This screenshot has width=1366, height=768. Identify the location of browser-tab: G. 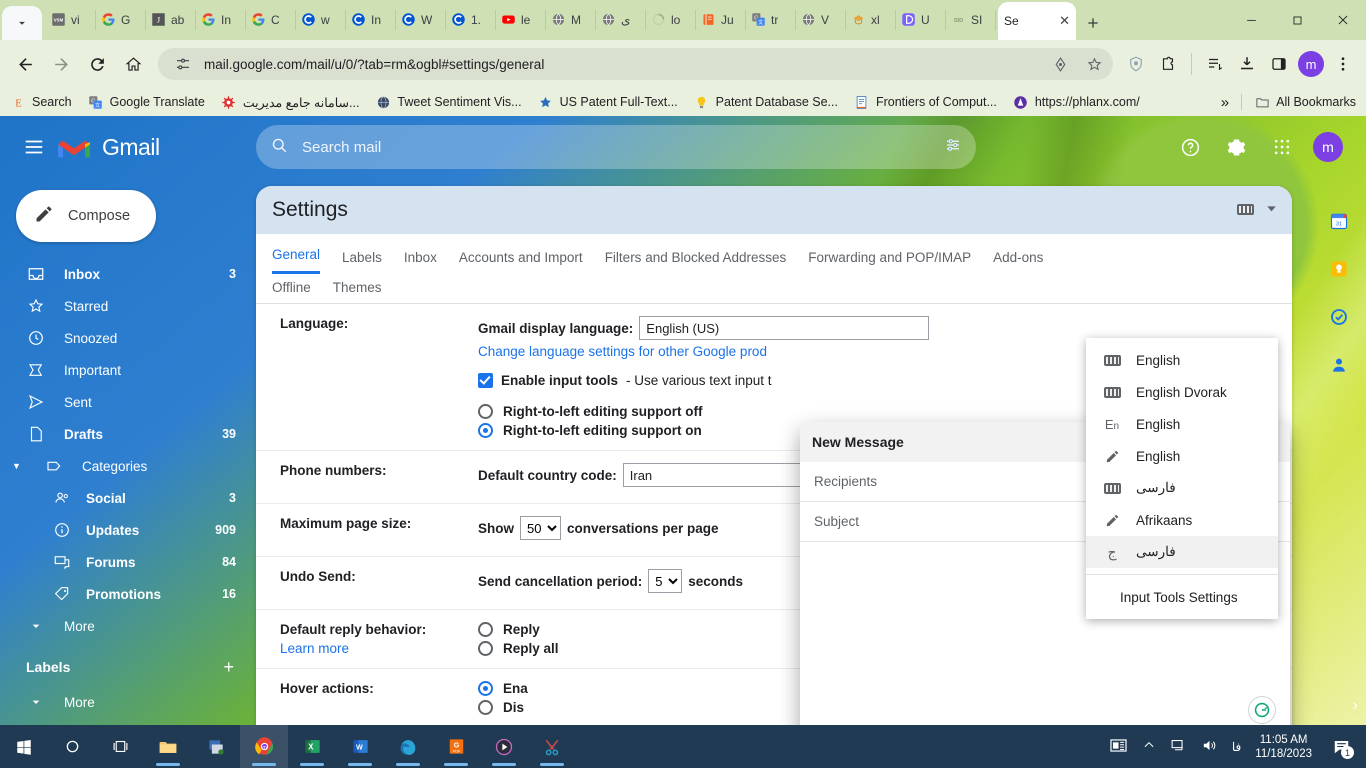
(121, 20).